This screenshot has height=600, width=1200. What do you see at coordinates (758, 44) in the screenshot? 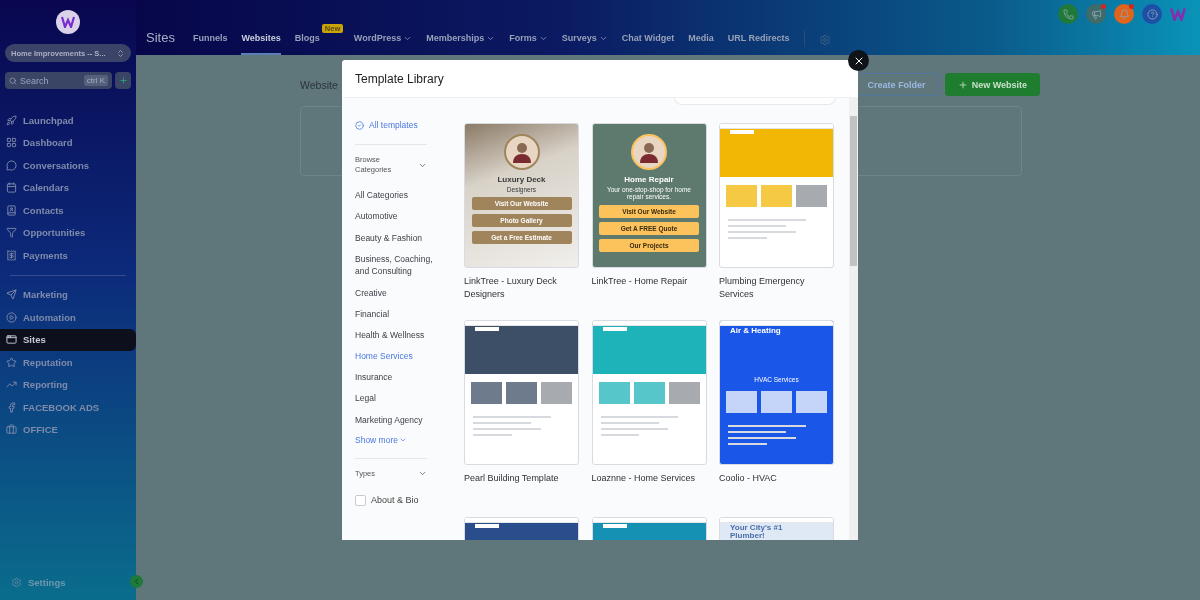
I see `nav-tab: URL Redirects` at bounding box center [758, 44].